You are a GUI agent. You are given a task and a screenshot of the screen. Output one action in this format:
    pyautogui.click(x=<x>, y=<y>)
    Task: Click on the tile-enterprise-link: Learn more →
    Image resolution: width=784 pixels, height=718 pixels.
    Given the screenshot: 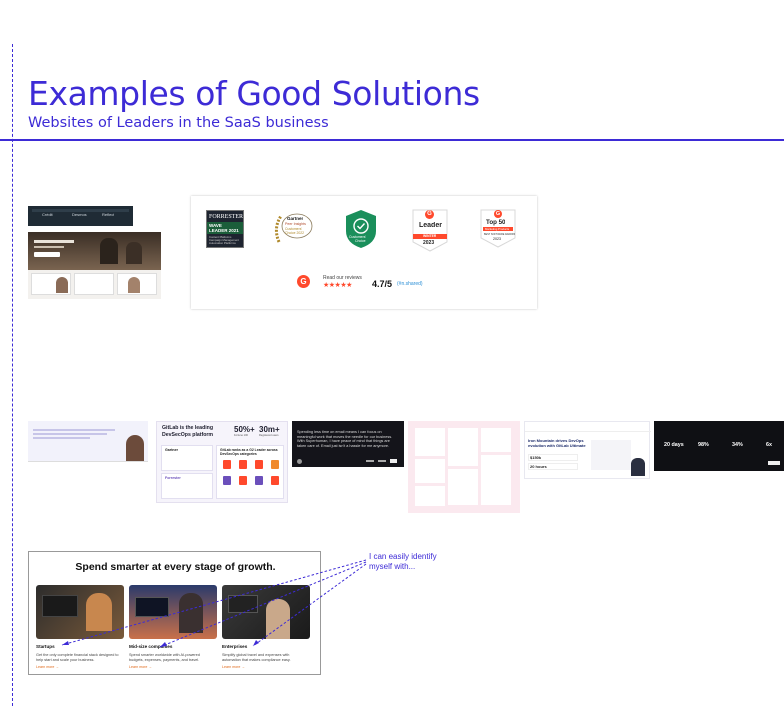 What is the action you would take?
    pyautogui.click(x=233, y=667)
    